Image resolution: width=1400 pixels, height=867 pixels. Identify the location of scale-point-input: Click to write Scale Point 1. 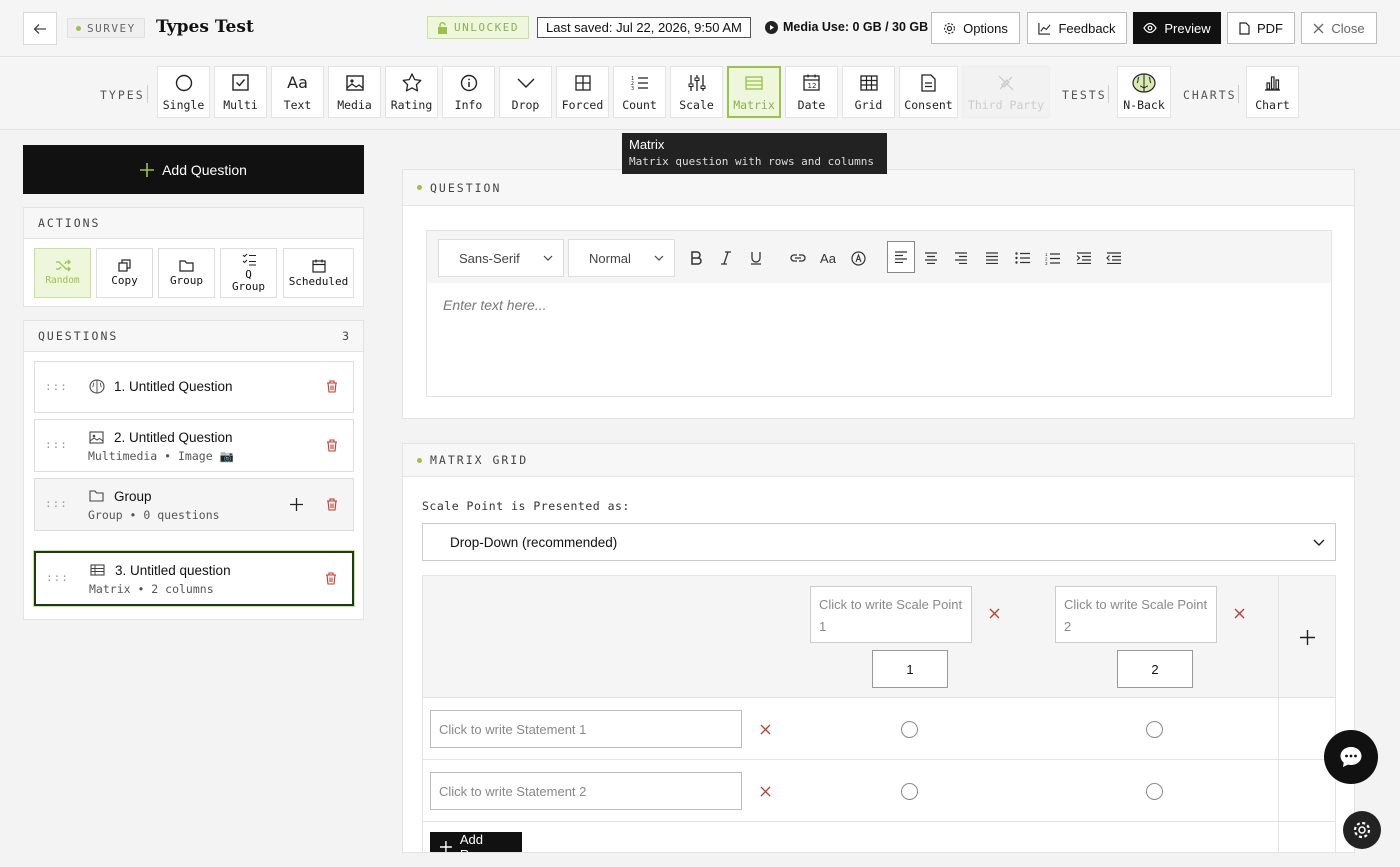
(891, 614).